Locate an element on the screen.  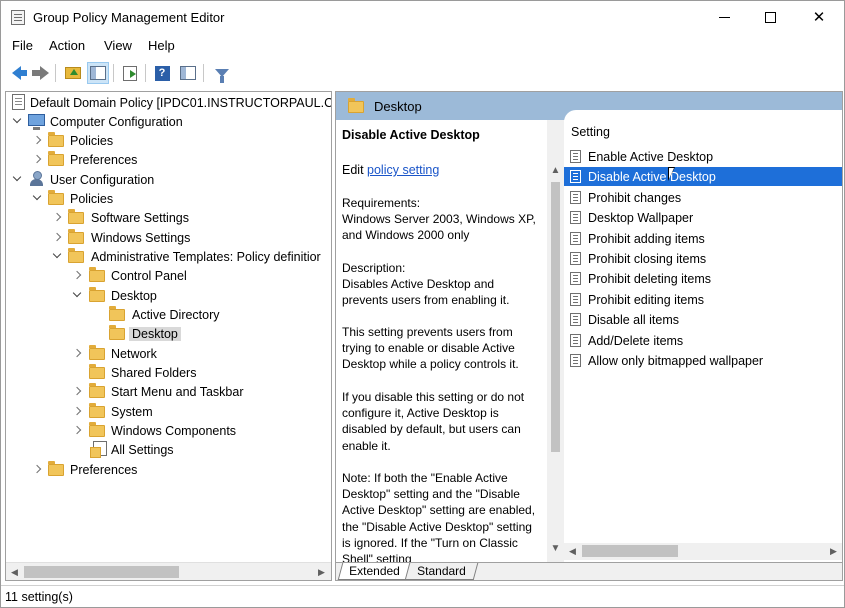
scroll-down-icon: ▼ is located at coordinates (555, 548).